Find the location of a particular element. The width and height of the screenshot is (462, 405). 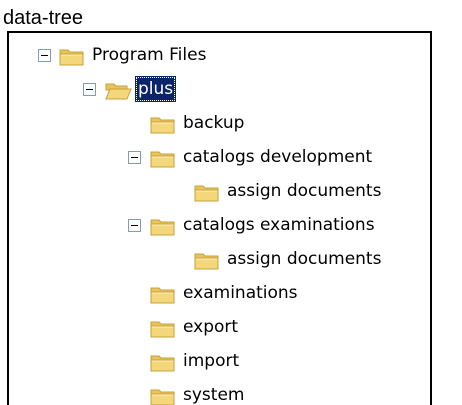

tree-item-plus: plus is located at coordinates (217, 91).